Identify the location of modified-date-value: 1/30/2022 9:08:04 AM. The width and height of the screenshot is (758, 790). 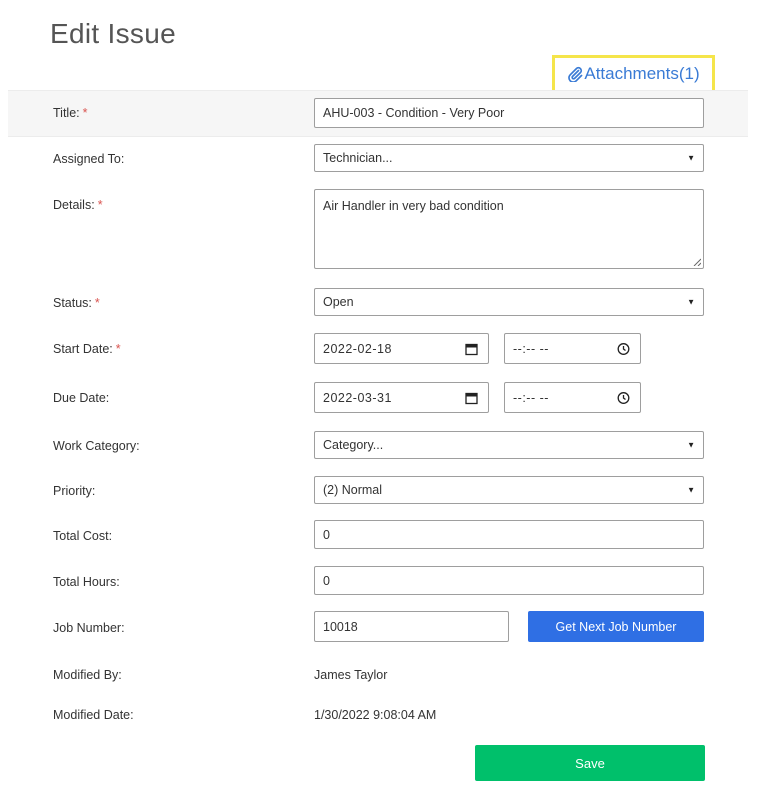
(375, 715).